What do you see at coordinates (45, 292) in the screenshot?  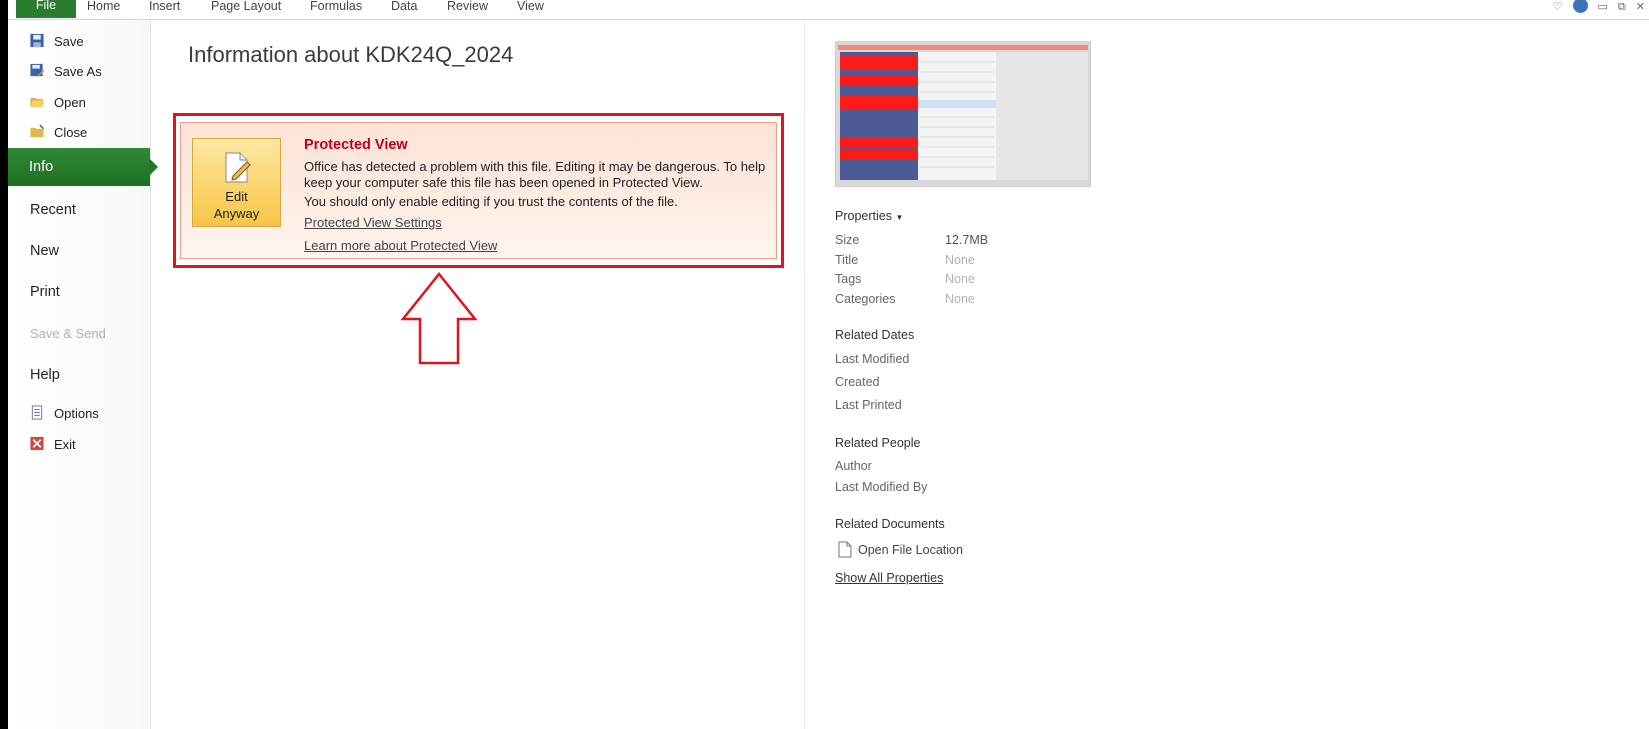 I see `nav-print: Print` at bounding box center [45, 292].